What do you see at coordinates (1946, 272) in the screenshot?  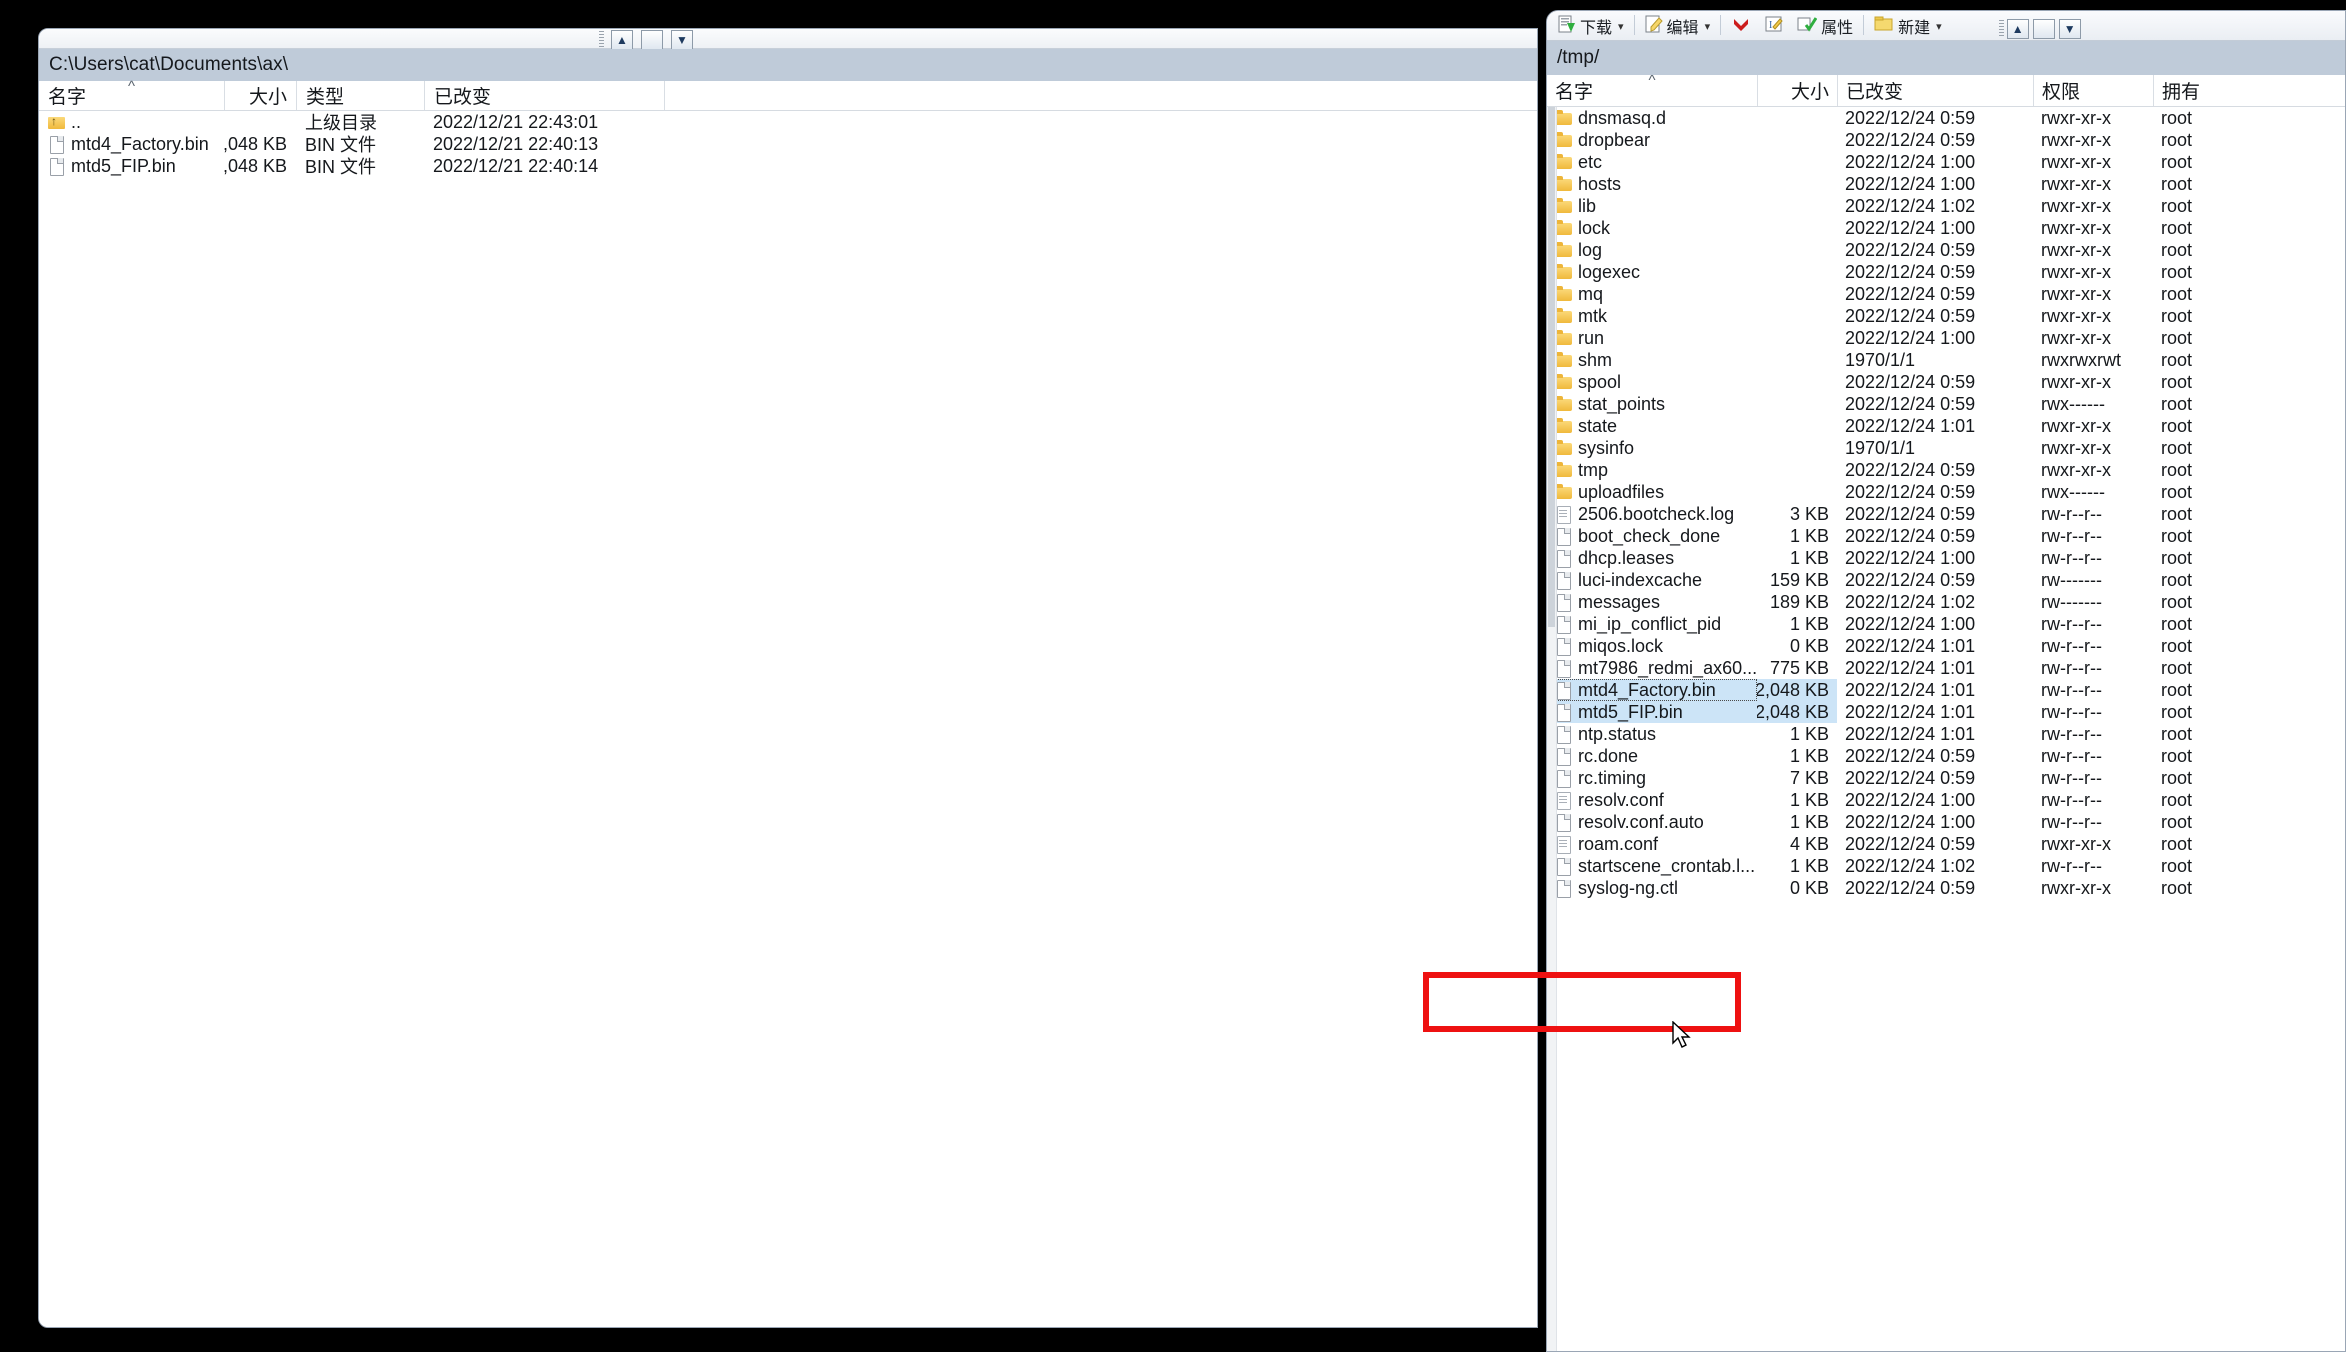 I see `table-row: logexec 2022/12/24 0:59 rwxr-xr-x root` at bounding box center [1946, 272].